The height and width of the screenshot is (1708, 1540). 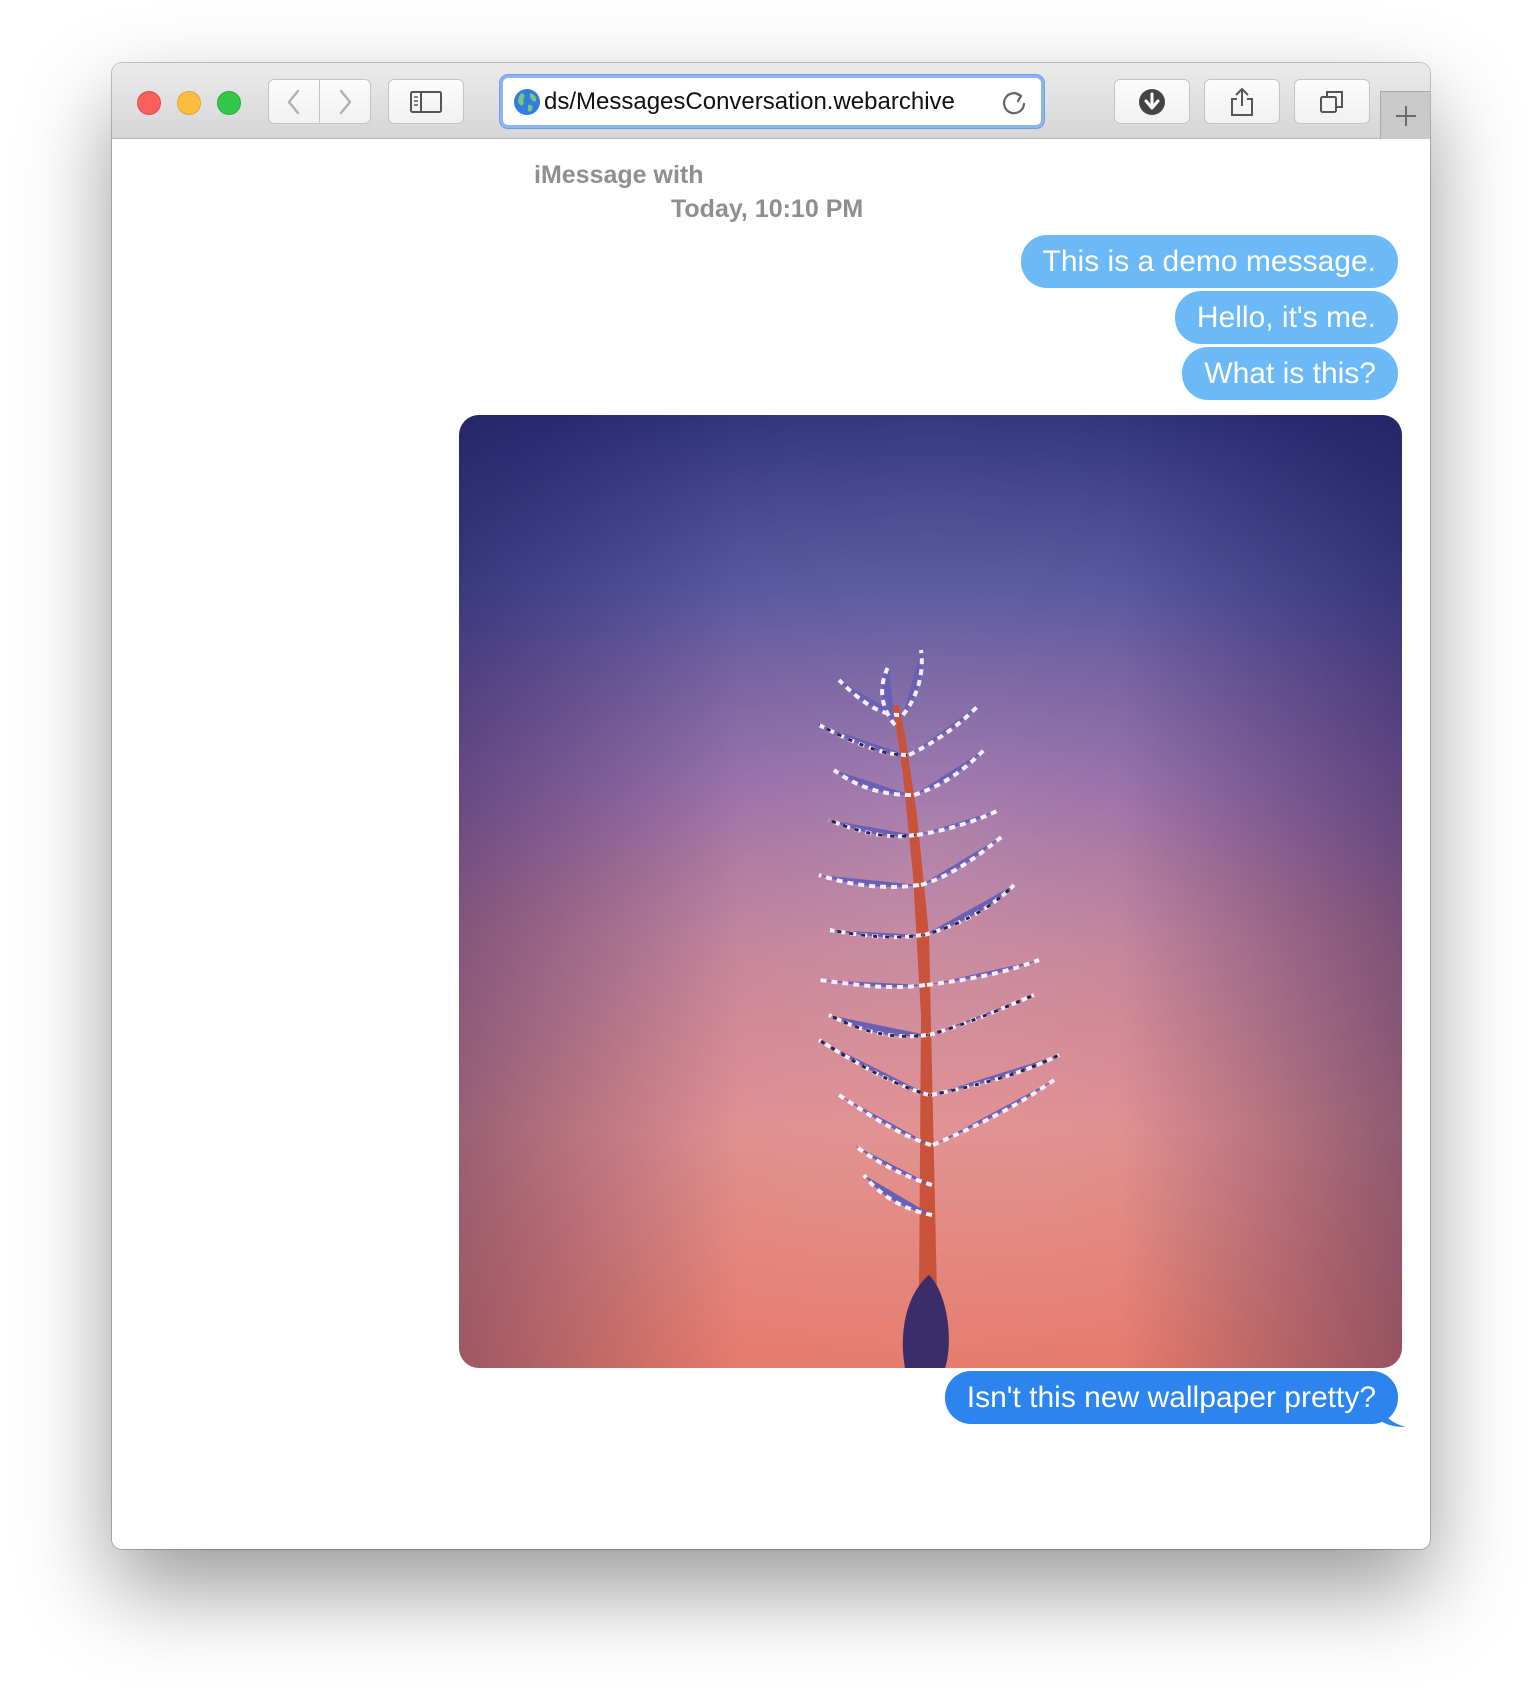 What do you see at coordinates (149, 103) in the screenshot?
I see `close-window-button` at bounding box center [149, 103].